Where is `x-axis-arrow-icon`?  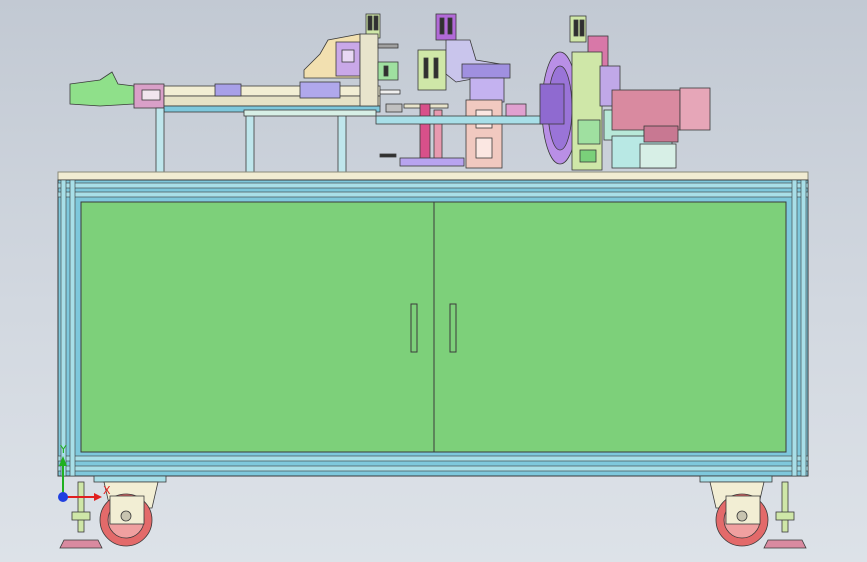
x-axis-arrow-icon is located at coordinates (98, 497).